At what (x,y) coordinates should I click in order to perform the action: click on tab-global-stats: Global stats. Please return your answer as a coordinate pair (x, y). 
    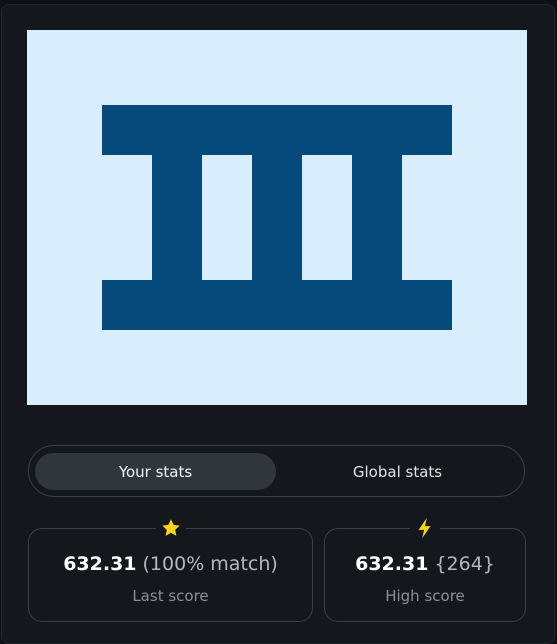
    Looking at the image, I should click on (397, 471).